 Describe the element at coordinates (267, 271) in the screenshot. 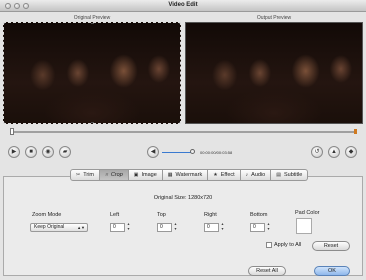

I see `reset-all-button: Reset All` at that location.